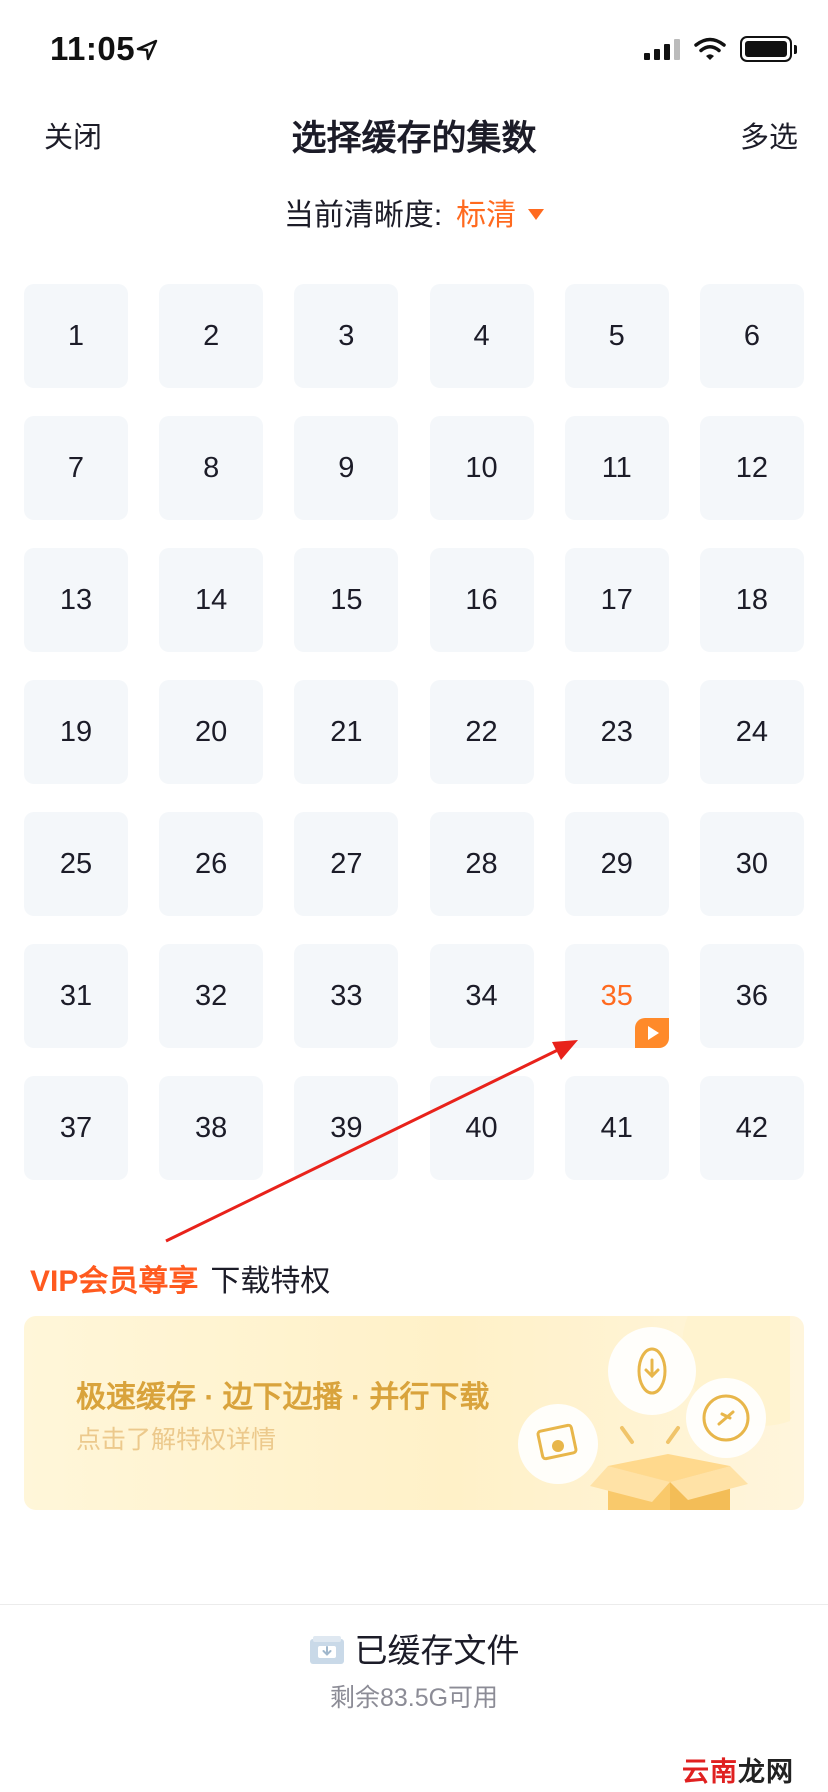  I want to click on episode-number: 42, so click(752, 1127).